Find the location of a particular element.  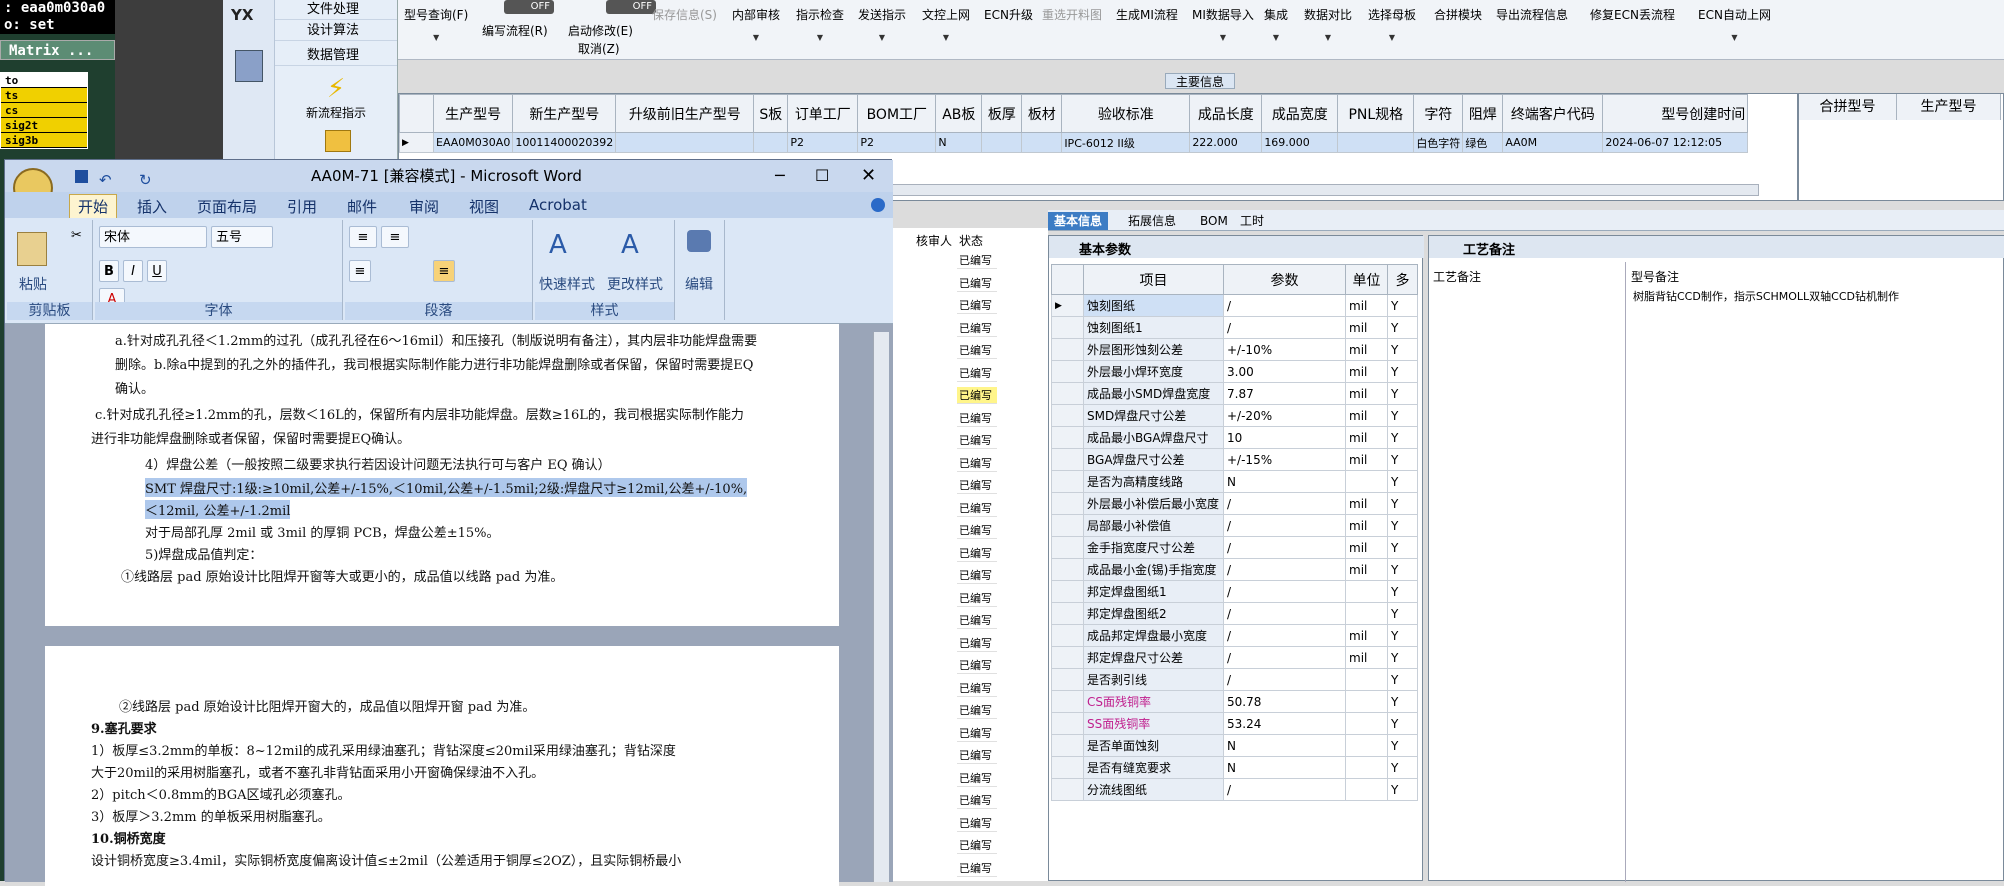

numbering-icon: ≡ is located at coordinates (395, 237).